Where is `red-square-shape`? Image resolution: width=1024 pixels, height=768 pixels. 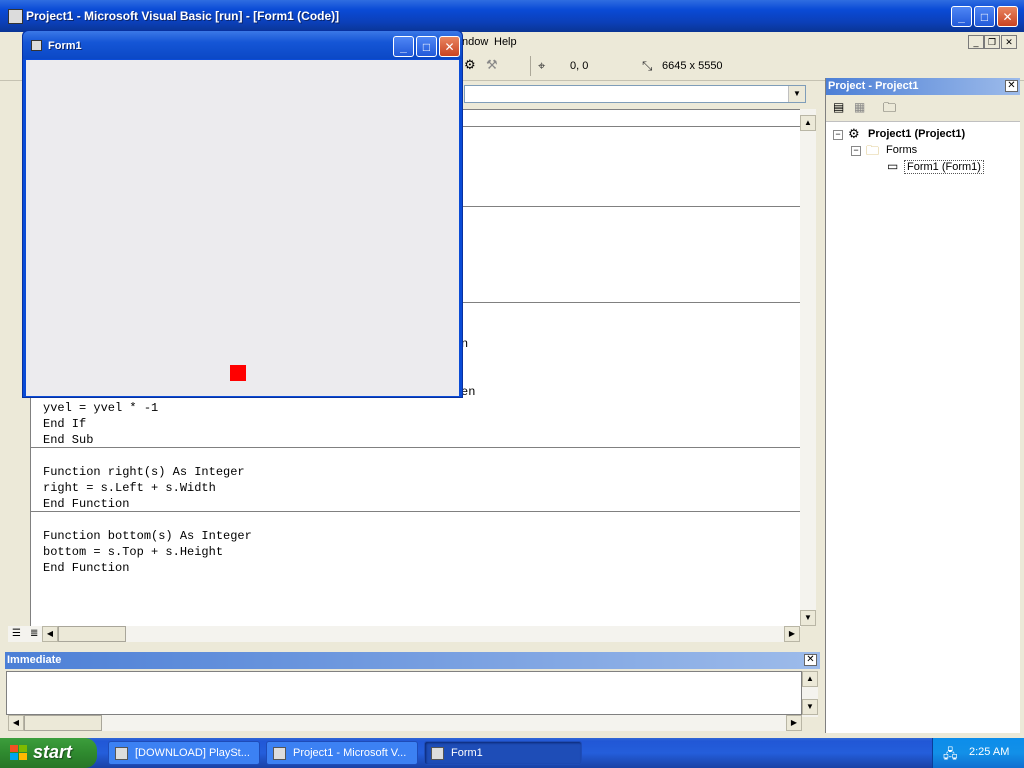
red-square-shape is located at coordinates (238, 373).